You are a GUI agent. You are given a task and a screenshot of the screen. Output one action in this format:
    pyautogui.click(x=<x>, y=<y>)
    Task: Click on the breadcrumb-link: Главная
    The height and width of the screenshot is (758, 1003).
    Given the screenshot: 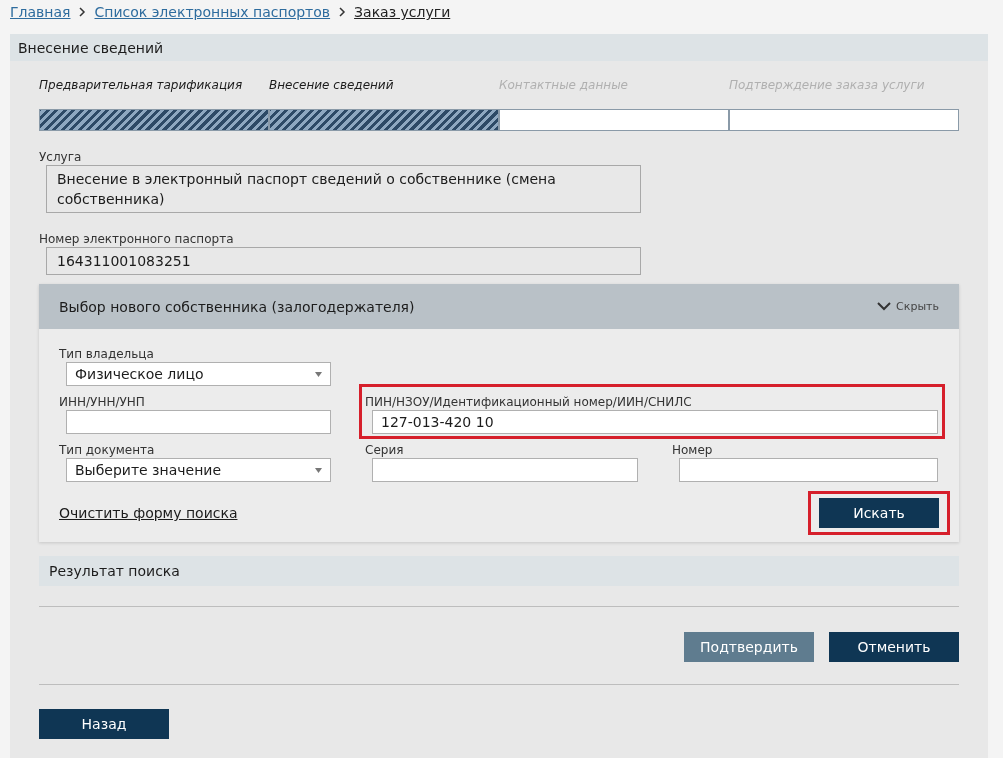 What is the action you would take?
    pyautogui.click(x=40, y=12)
    